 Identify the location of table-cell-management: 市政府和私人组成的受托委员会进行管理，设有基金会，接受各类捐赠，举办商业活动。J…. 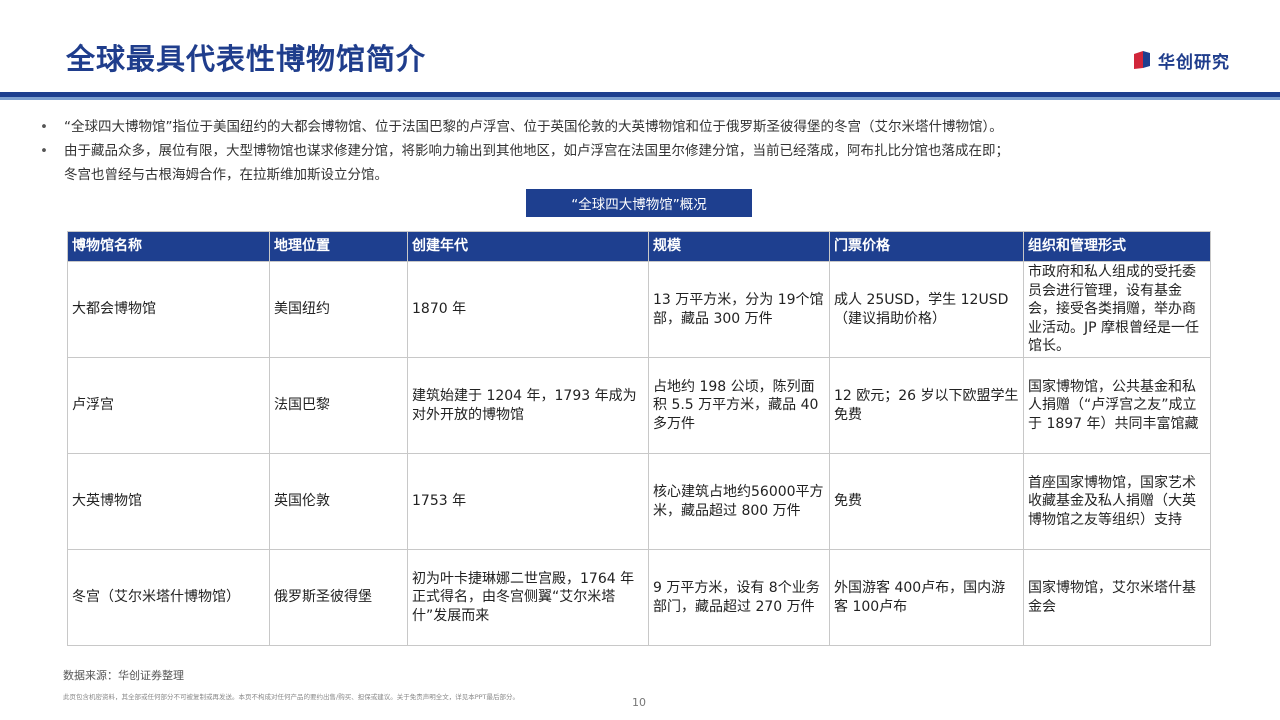
(1117, 309).